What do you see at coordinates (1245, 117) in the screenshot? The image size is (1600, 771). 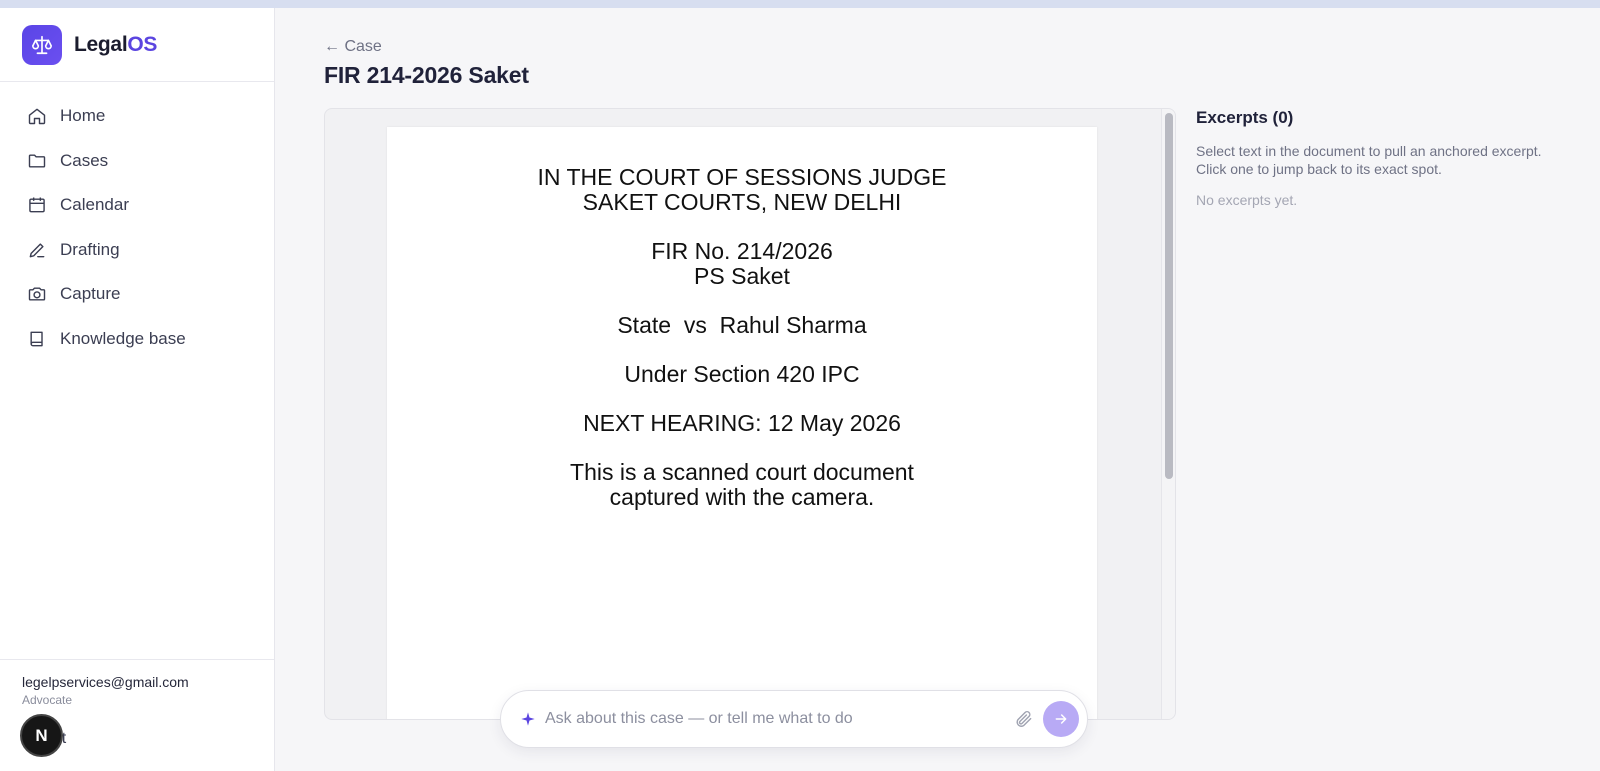 I see `excerpts-title: Excerpts (0)` at bounding box center [1245, 117].